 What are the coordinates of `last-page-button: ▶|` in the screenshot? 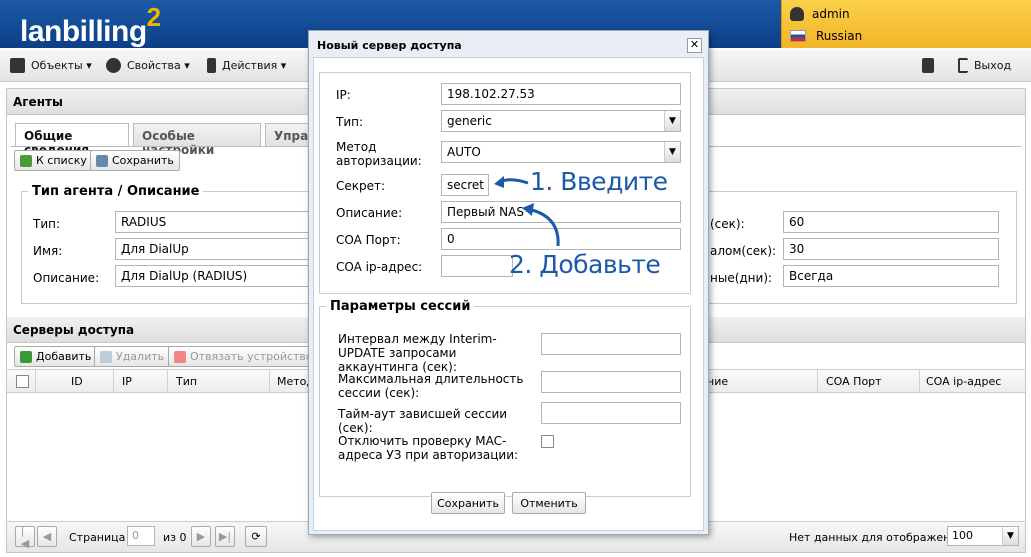 It's located at (225, 536).